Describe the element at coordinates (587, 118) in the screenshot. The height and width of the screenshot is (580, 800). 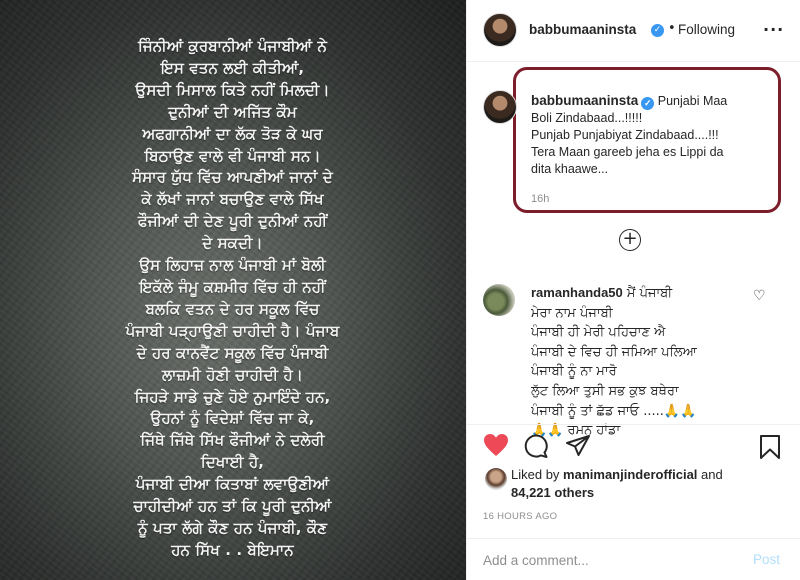
I see `caption-line: Boli Zindabaad...!!!!!` at that location.